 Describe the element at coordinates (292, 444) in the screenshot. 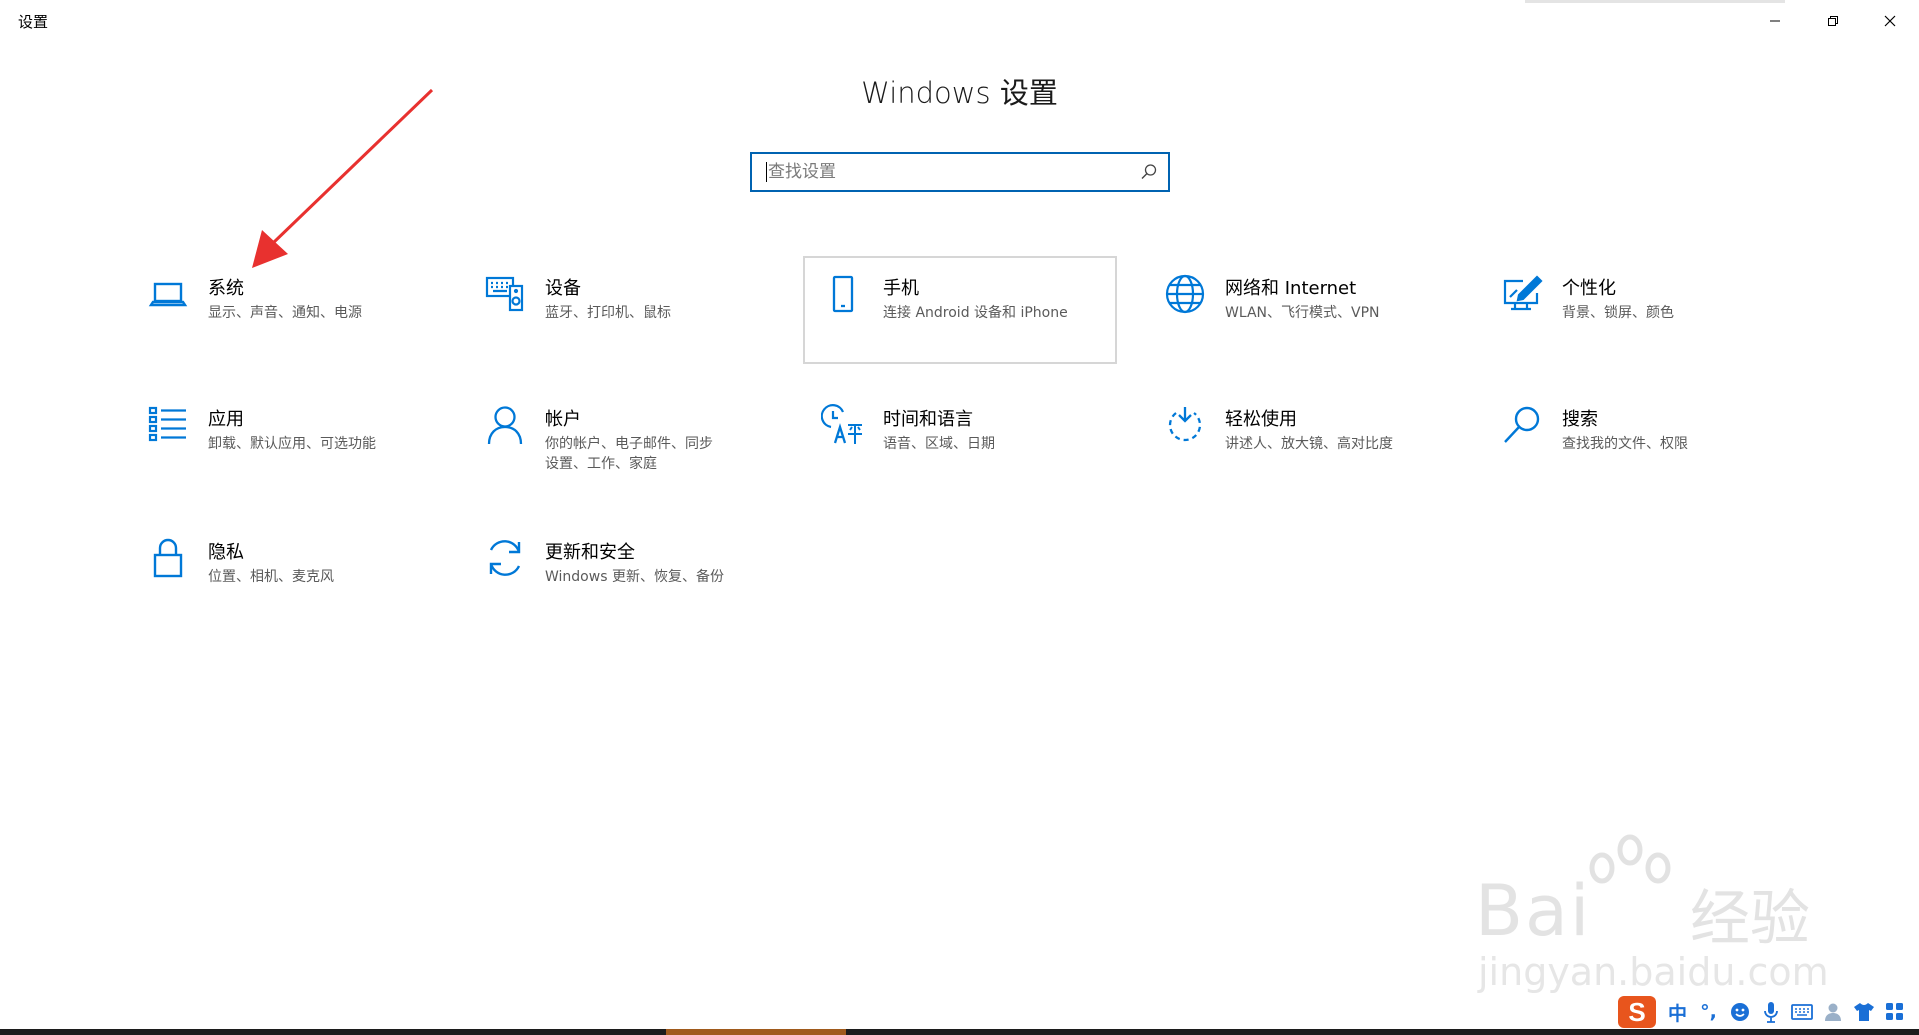

I see `tile-description: 卸载、默认应用、可选功能` at that location.